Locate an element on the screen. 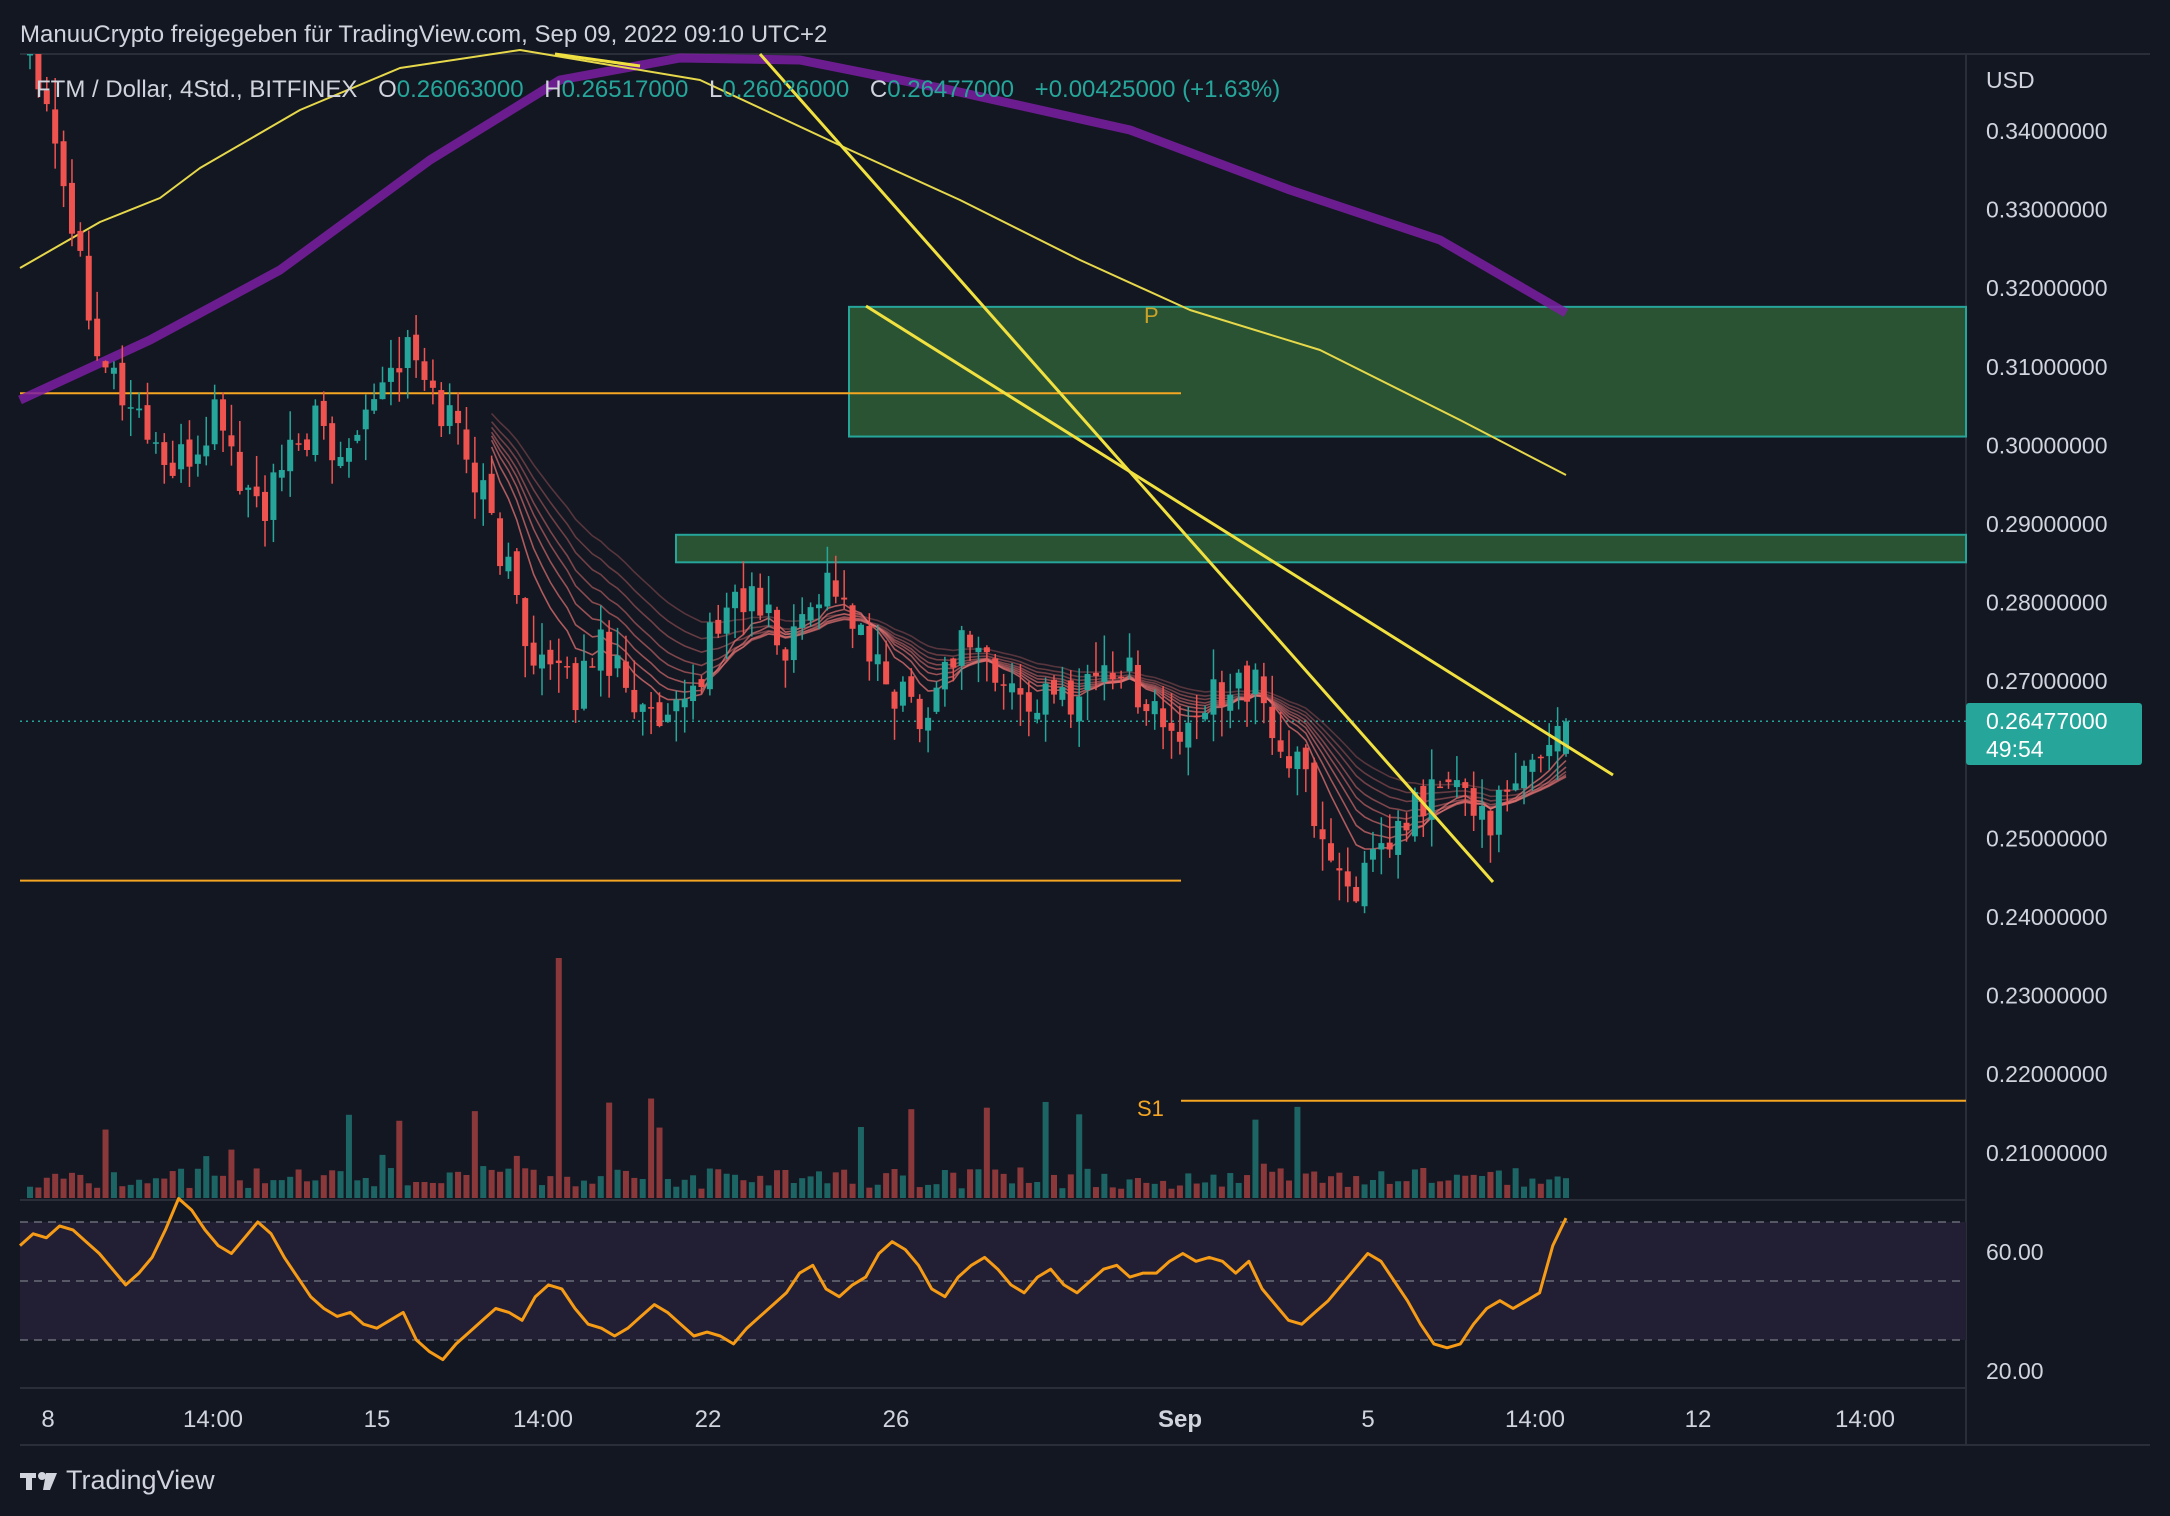 This screenshot has width=2170, height=1516. legend-o-label: O is located at coordinates (387, 89).